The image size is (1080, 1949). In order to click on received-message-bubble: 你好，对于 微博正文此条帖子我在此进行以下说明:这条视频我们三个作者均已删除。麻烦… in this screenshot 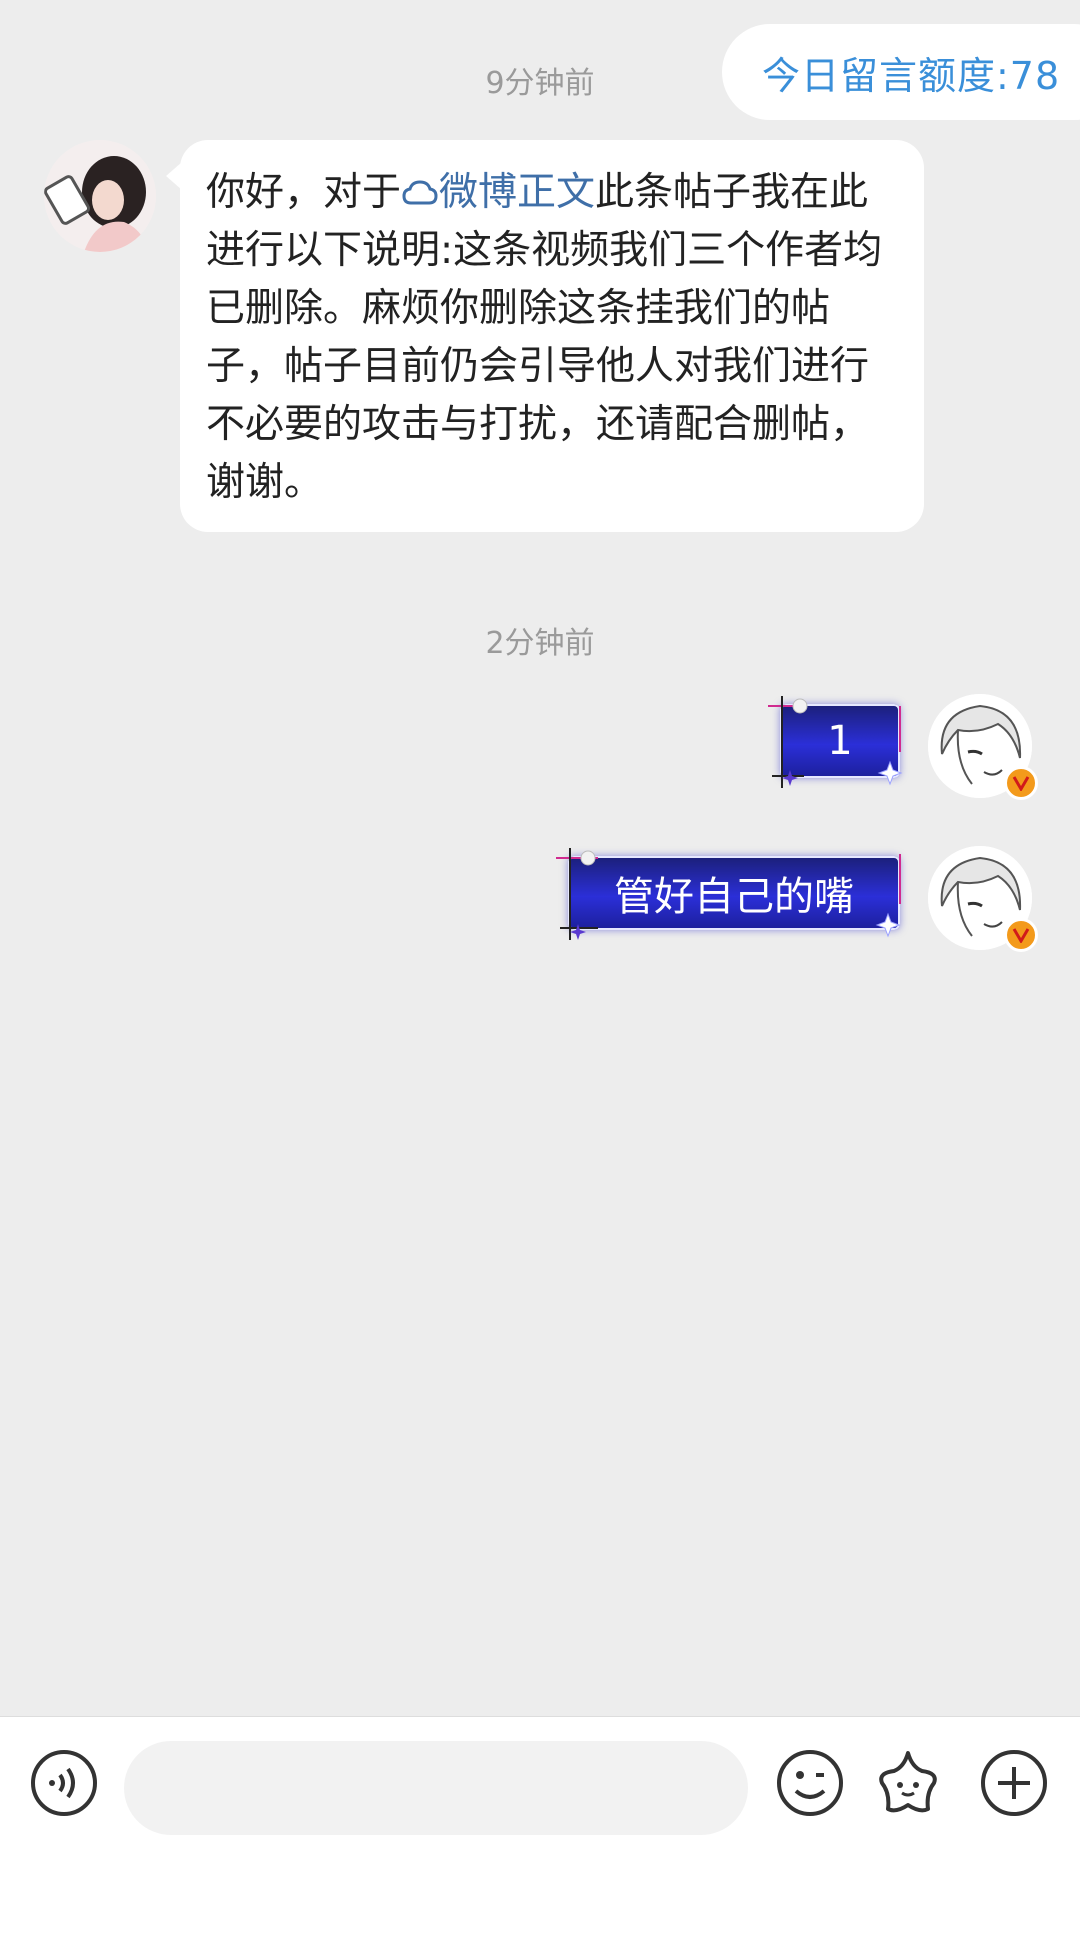, I will do `click(545, 336)`.